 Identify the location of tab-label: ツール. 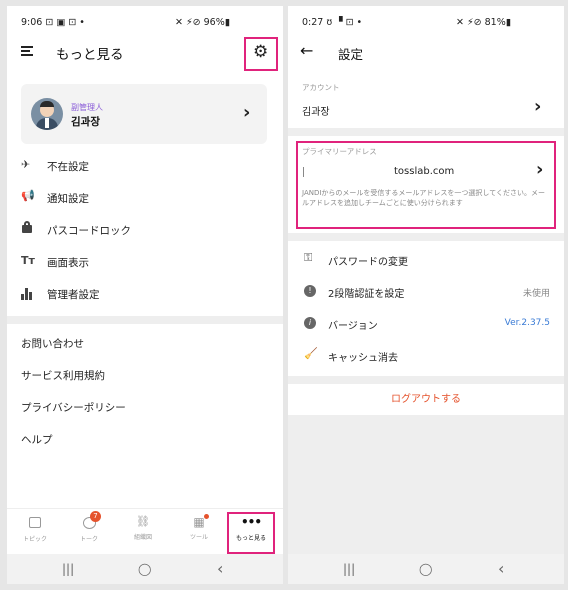
(198, 537).